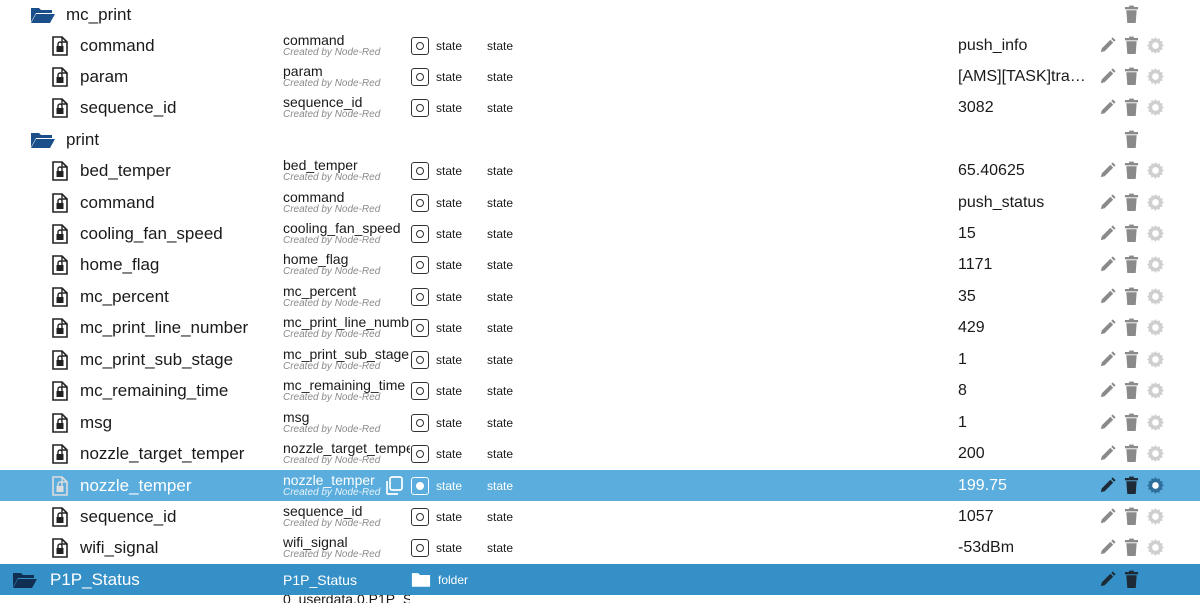 This screenshot has height=603, width=1200. What do you see at coordinates (962, 422) in the screenshot?
I see `state-value: 1` at bounding box center [962, 422].